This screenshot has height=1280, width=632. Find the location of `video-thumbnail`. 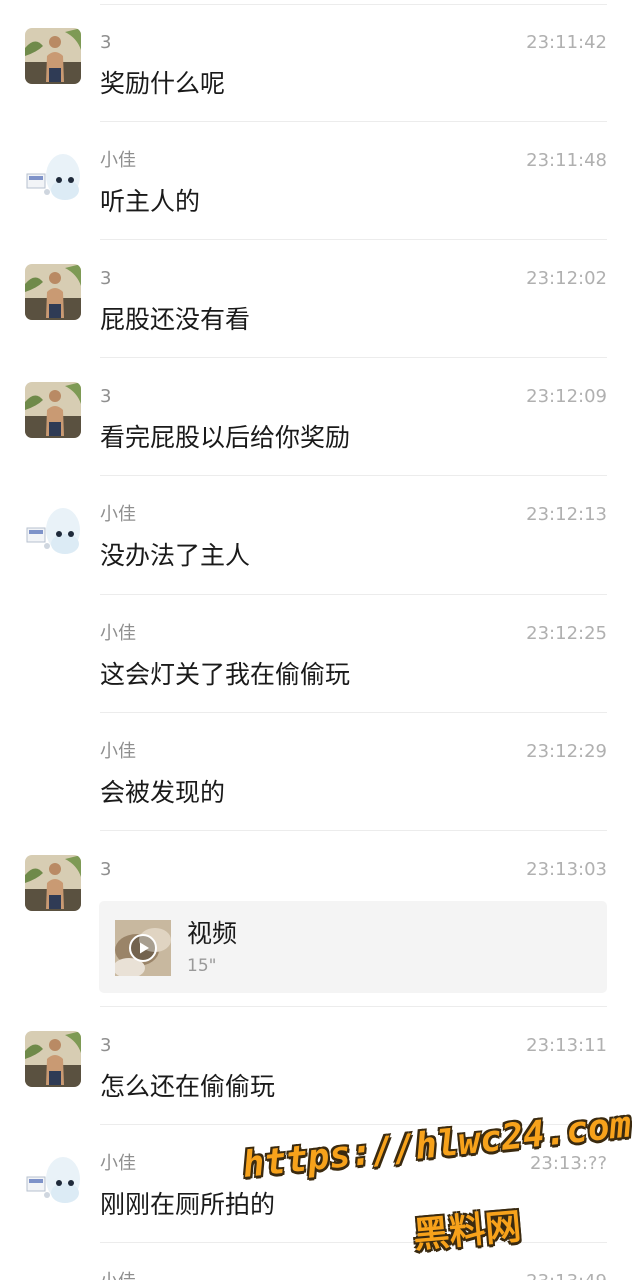

video-thumbnail is located at coordinates (143, 948).